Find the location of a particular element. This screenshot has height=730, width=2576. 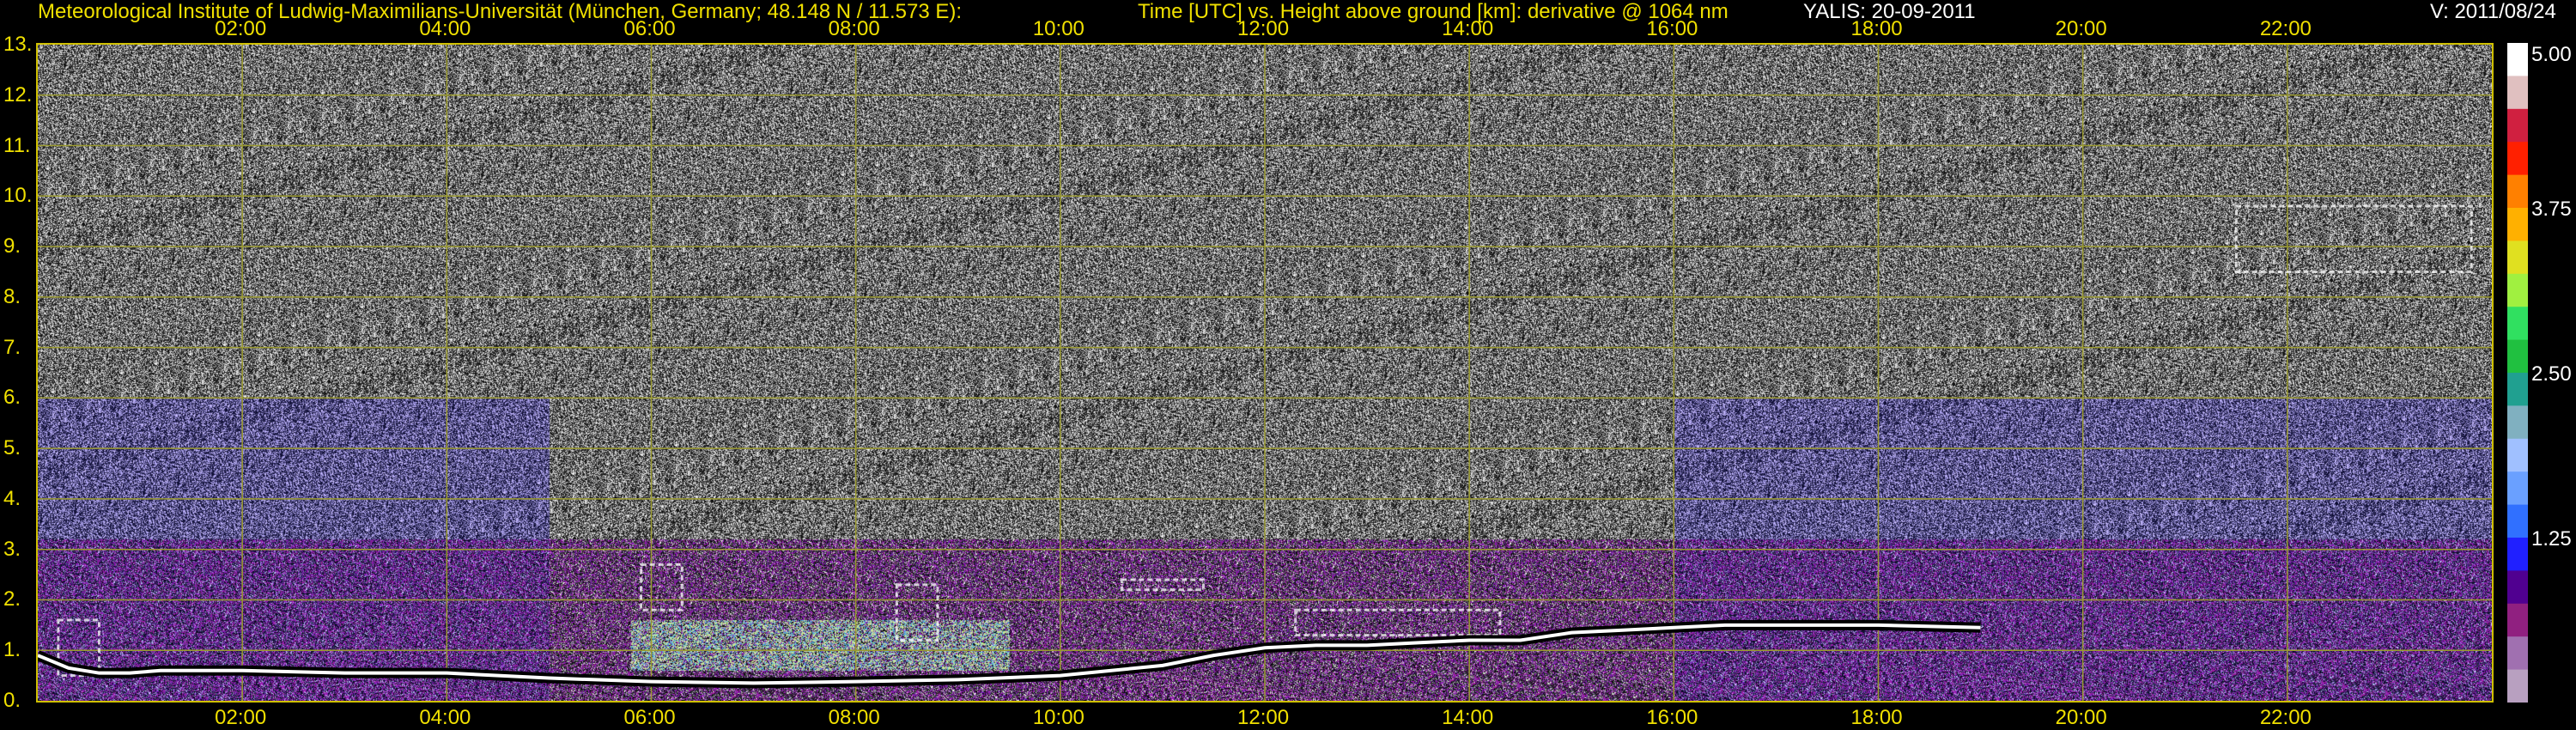

x-tick-top-2000: 20:00 is located at coordinates (2081, 28).